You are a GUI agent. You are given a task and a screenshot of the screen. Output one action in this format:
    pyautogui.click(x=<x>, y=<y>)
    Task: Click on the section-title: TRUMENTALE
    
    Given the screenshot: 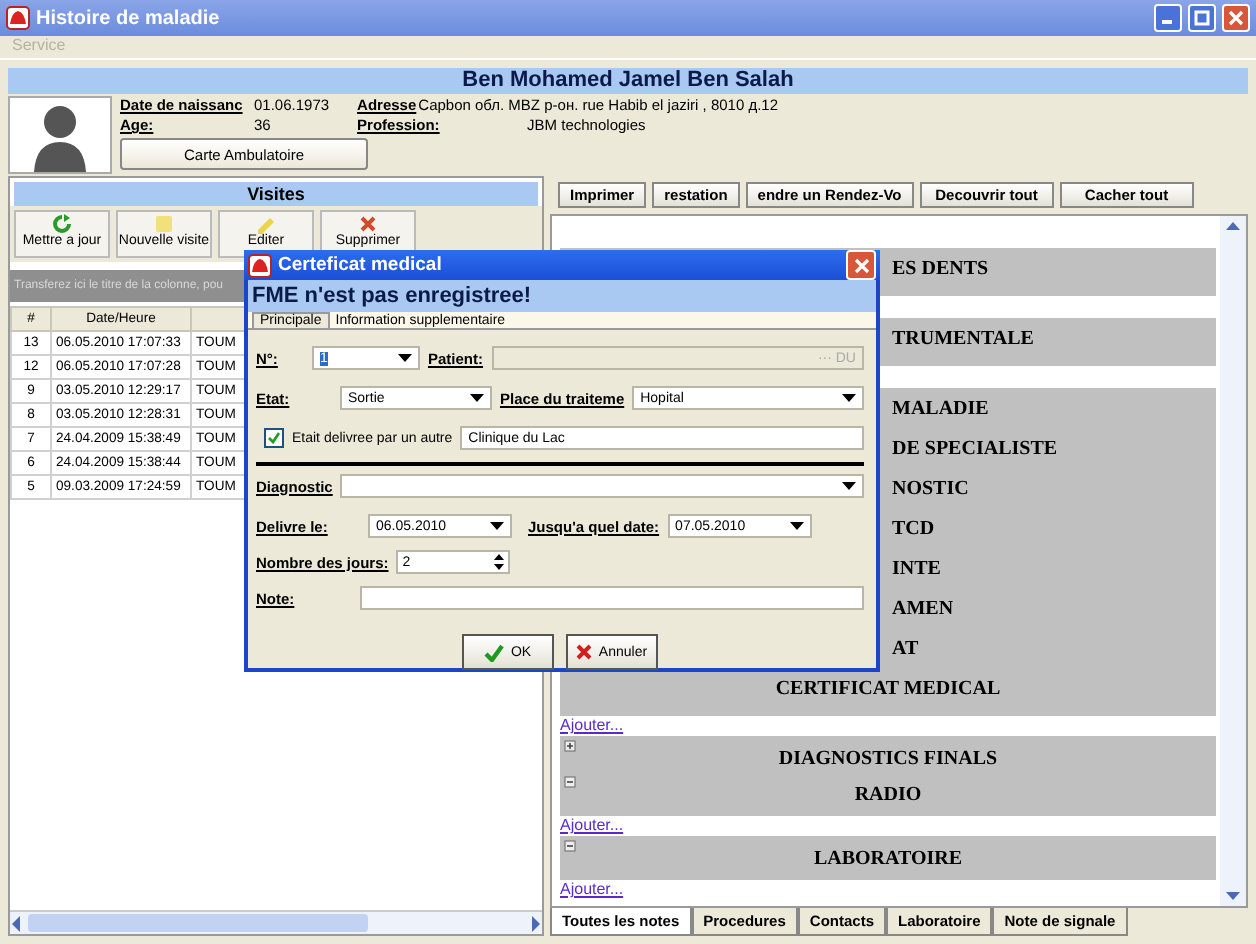 What is the action you would take?
    pyautogui.click(x=963, y=339)
    